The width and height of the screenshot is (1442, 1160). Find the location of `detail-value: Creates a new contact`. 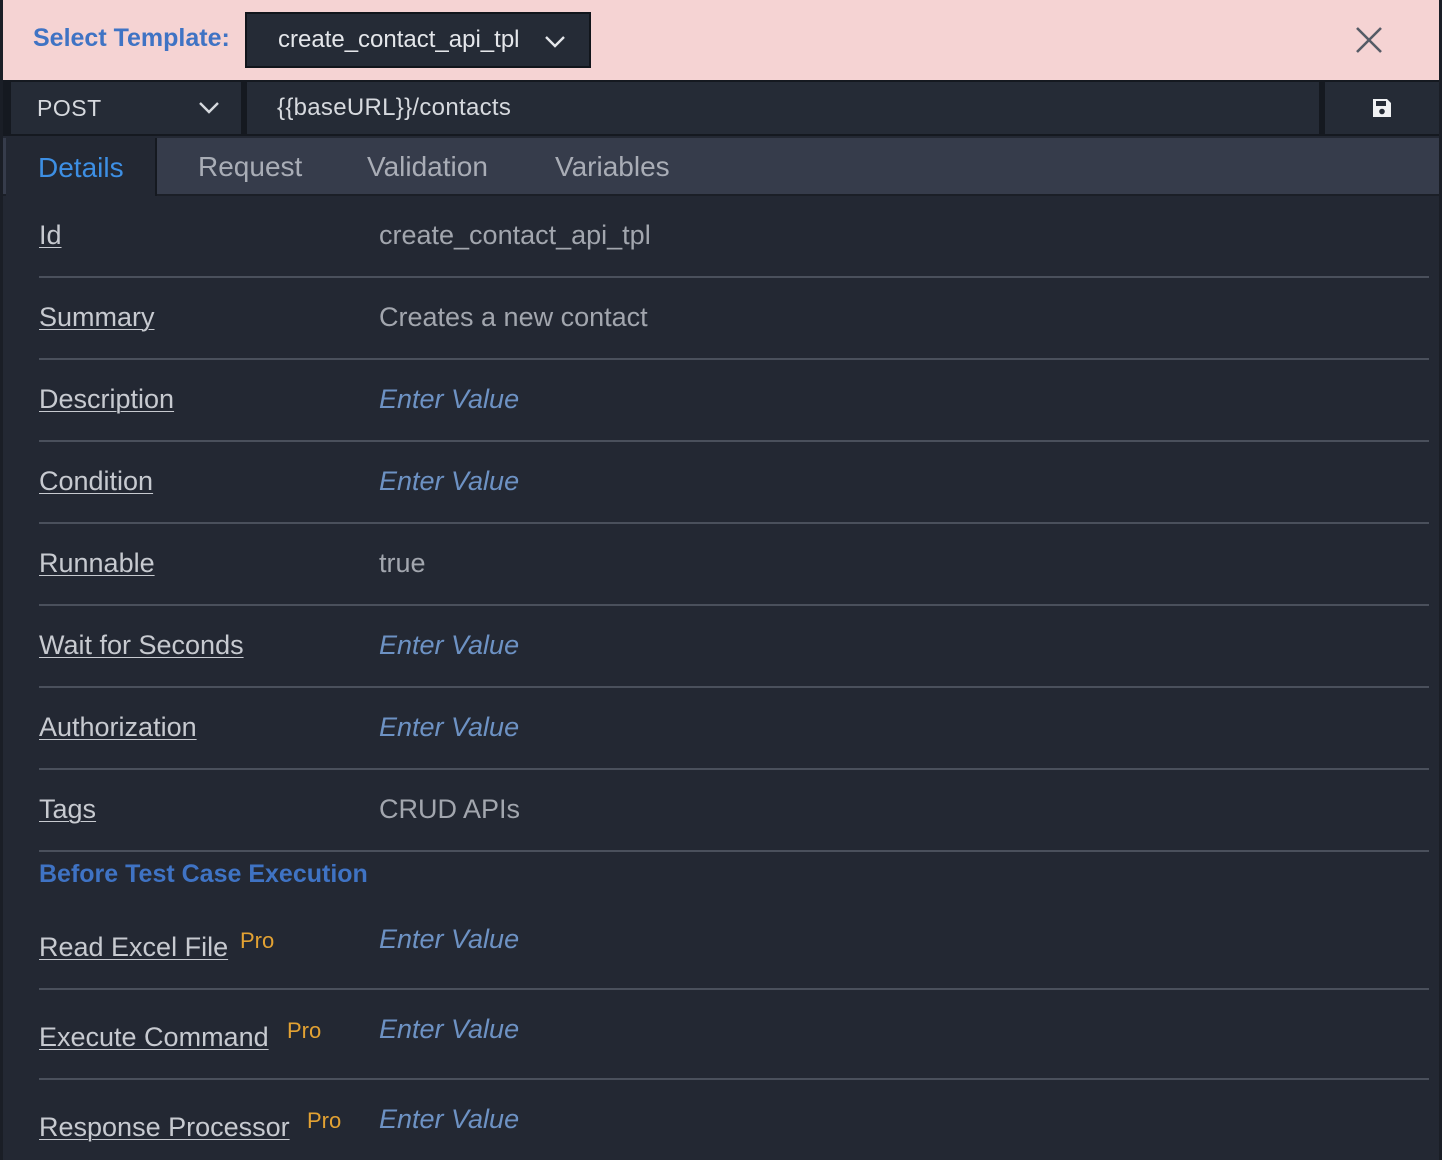

detail-value: Creates a new contact is located at coordinates (513, 317).